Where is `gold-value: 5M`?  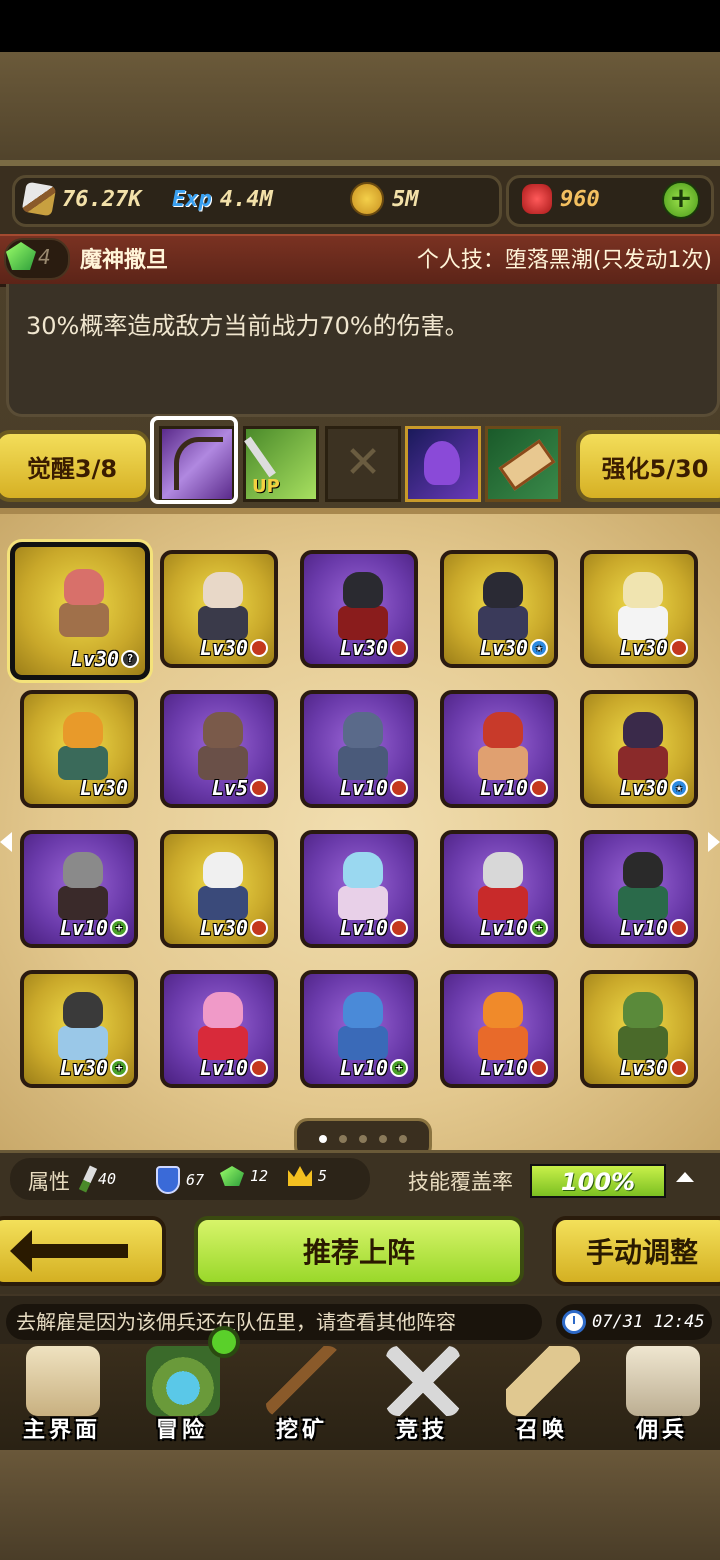
gold-value: 5M is located at coordinates (405, 199).